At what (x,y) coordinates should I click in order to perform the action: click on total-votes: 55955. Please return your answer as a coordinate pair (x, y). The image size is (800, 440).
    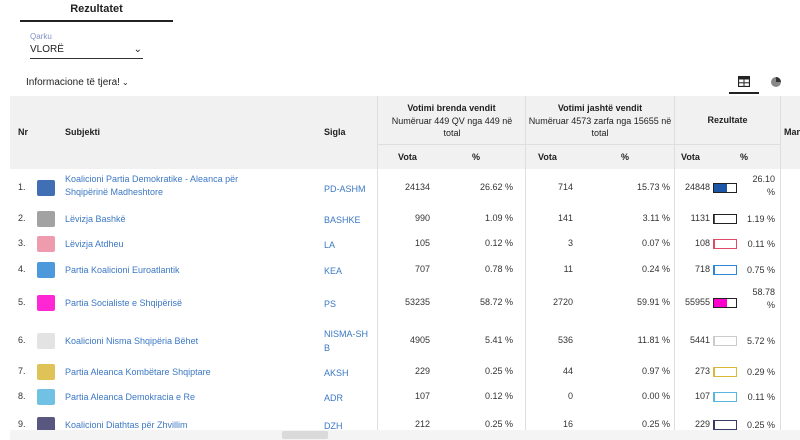
    Looking at the image, I should click on (697, 302).